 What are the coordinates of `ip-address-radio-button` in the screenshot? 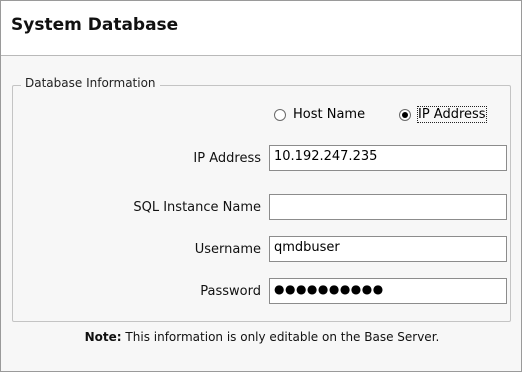 It's located at (405, 114).